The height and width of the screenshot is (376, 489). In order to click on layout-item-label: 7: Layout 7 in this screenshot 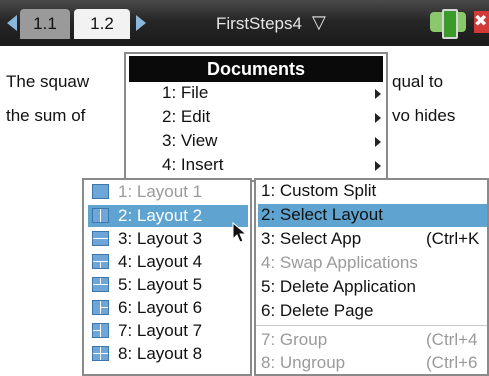, I will do `click(160, 330)`.